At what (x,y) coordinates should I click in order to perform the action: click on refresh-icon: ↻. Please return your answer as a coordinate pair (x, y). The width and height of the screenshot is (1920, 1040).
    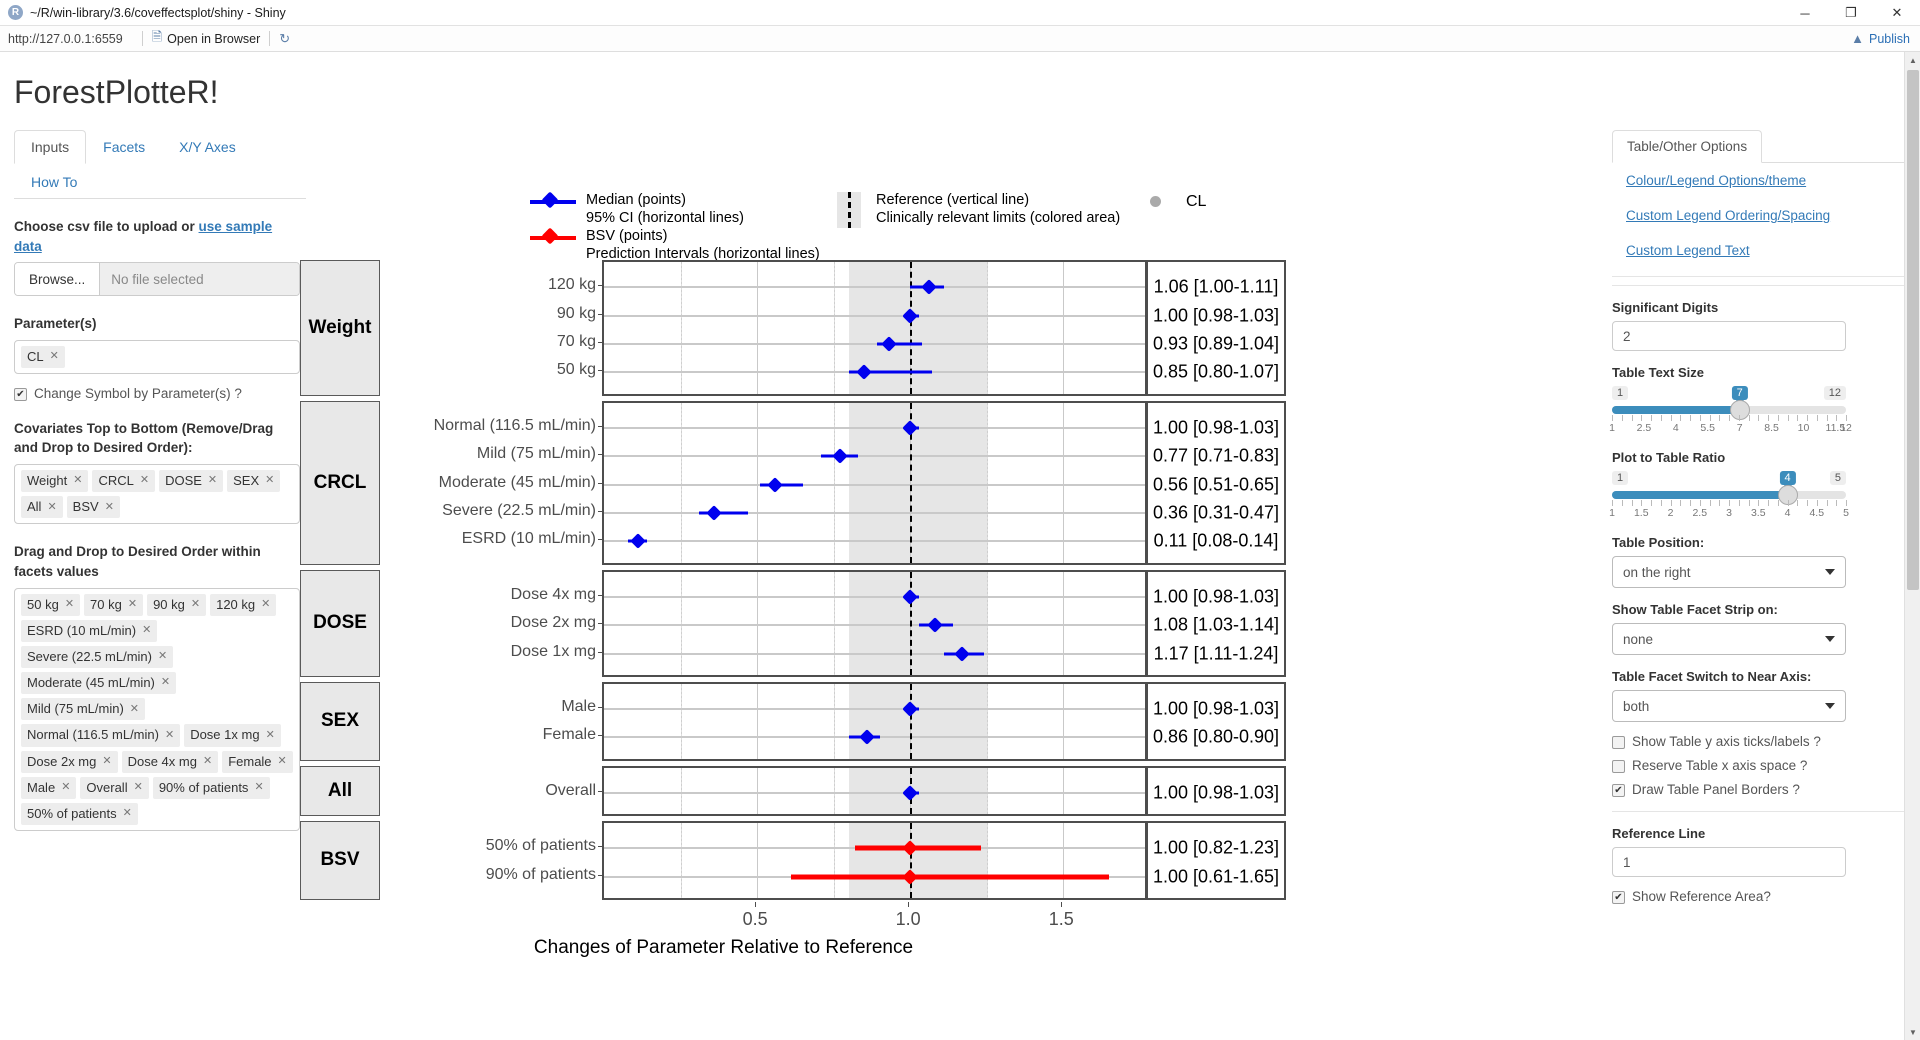
    Looking at the image, I should click on (284, 39).